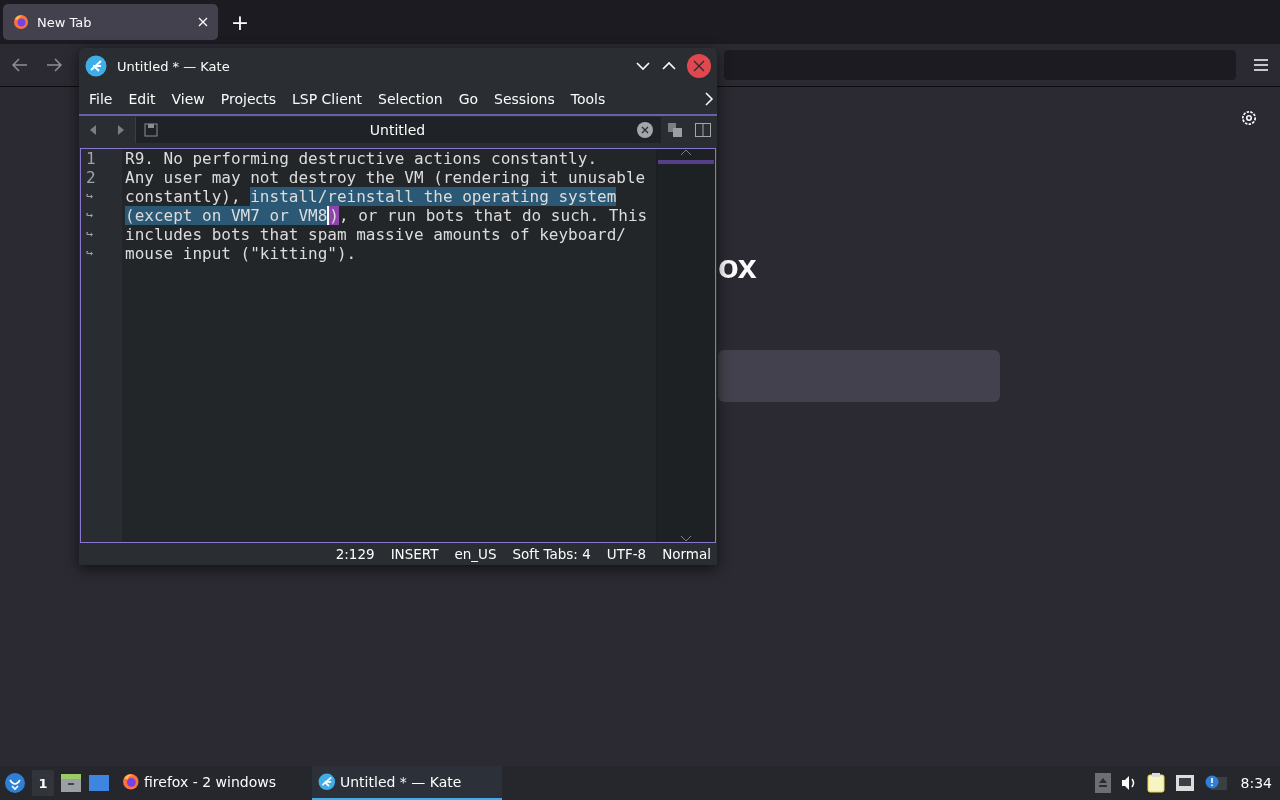 The height and width of the screenshot is (800, 1280). Describe the element at coordinates (626, 554) in the screenshot. I see `status-item: UTF-8` at that location.